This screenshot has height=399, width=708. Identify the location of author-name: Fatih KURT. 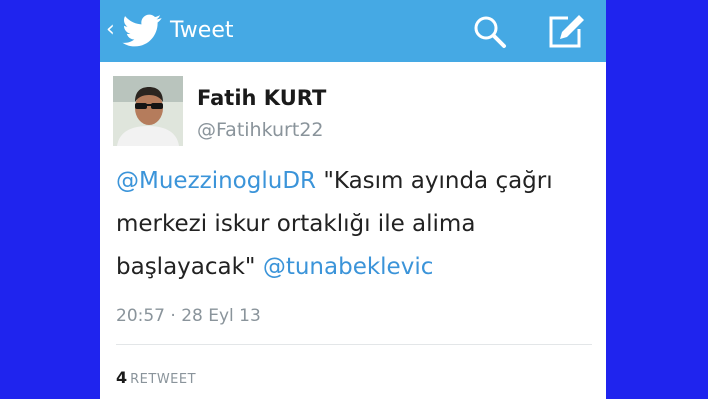
(261, 98).